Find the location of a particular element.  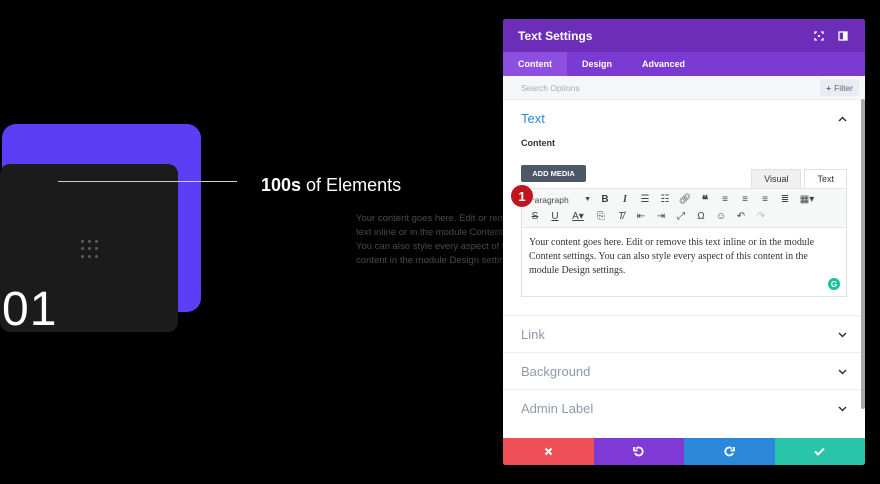

text-section-header: Text is located at coordinates (684, 118).